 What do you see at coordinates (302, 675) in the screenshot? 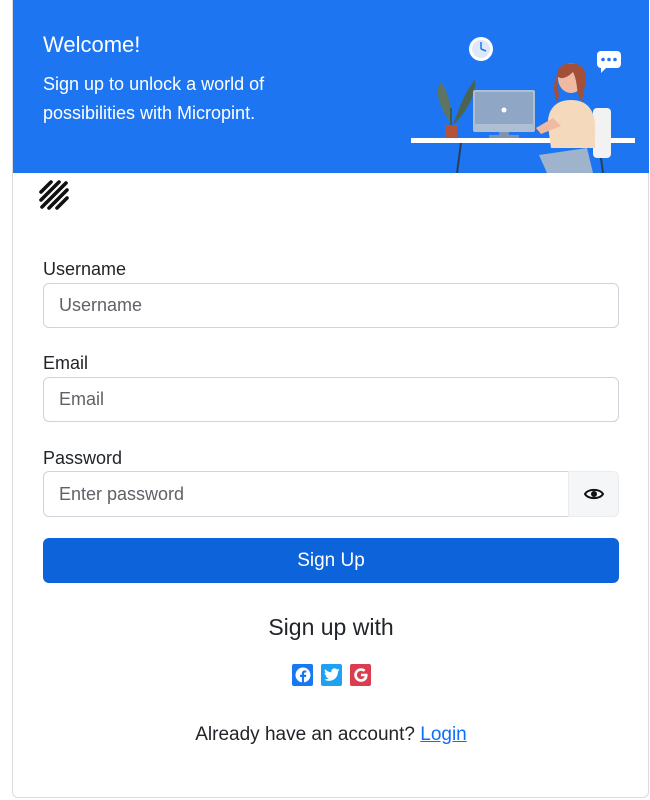
I see `facebook-icon` at bounding box center [302, 675].